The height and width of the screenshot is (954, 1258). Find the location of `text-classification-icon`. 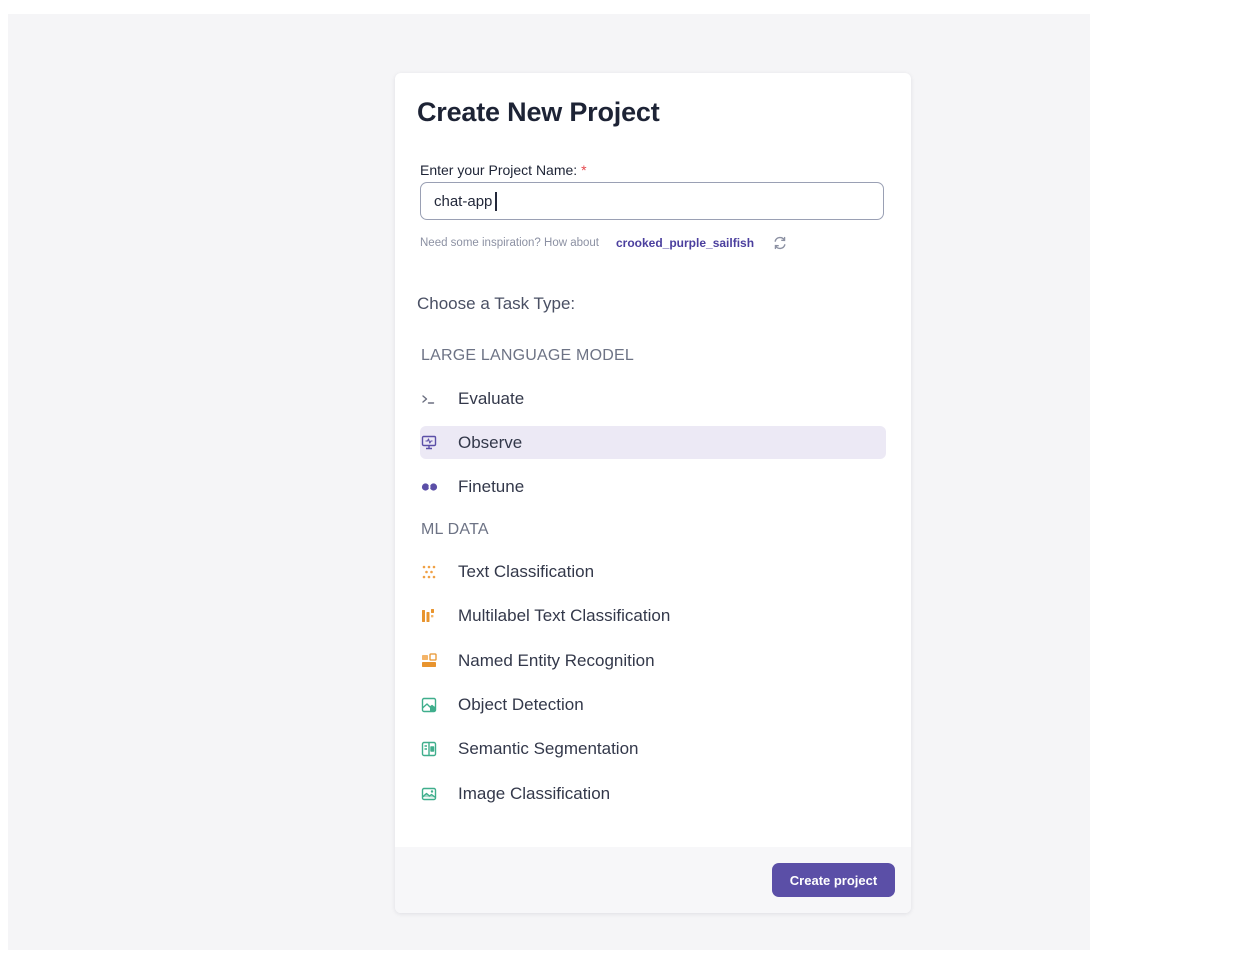

text-classification-icon is located at coordinates (429, 572).